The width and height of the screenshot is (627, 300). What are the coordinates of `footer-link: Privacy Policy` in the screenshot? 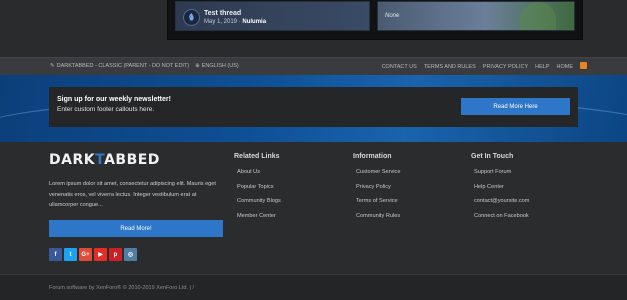 It's located at (376, 191).